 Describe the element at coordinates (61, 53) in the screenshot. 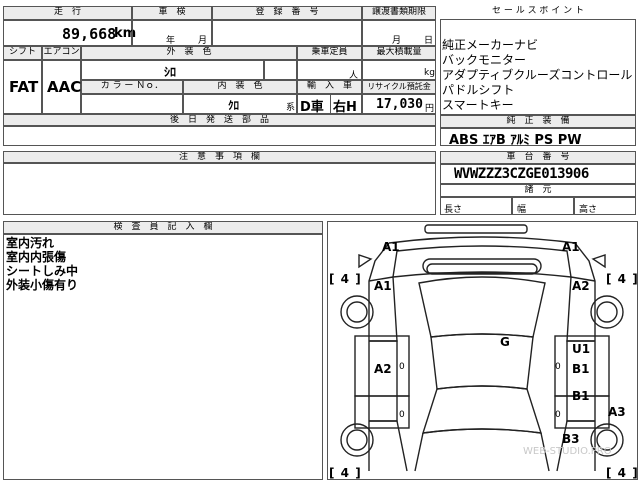

I see `ac-header: エアコン` at that location.